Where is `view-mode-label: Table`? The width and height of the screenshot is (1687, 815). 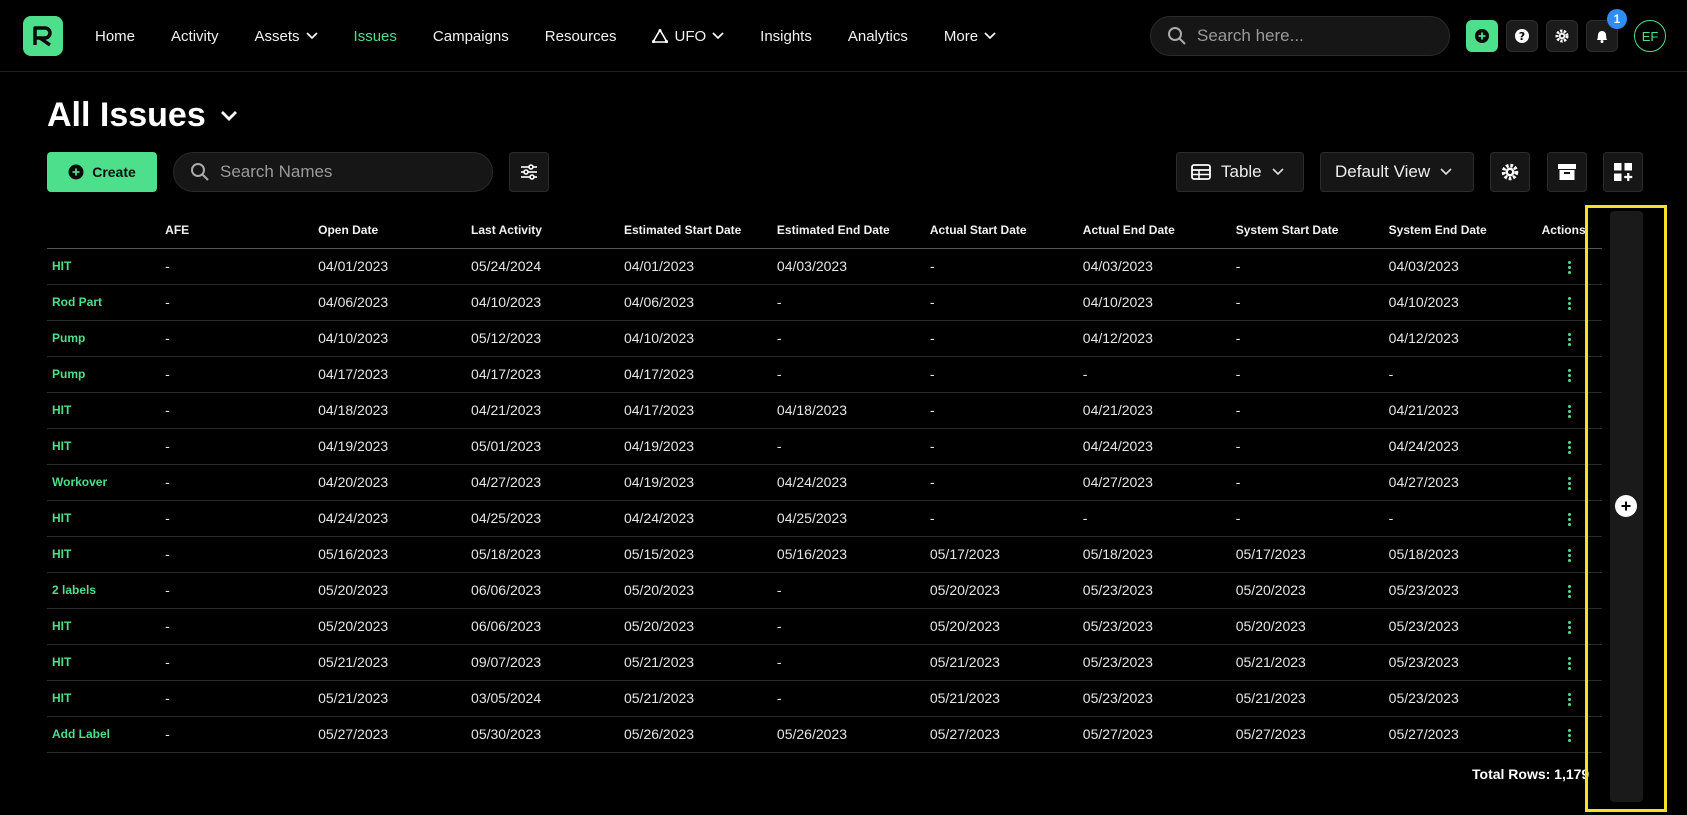
view-mode-label: Table is located at coordinates (1241, 171).